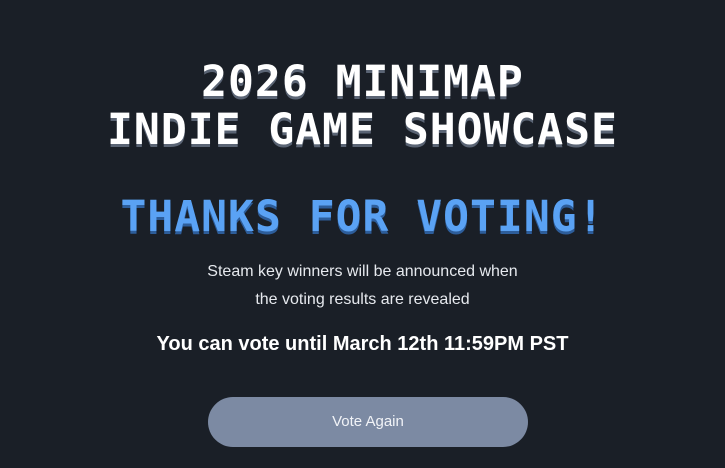 The image size is (725, 468). Describe the element at coordinates (368, 422) in the screenshot. I see `vote-again-button: Vote Again` at that location.